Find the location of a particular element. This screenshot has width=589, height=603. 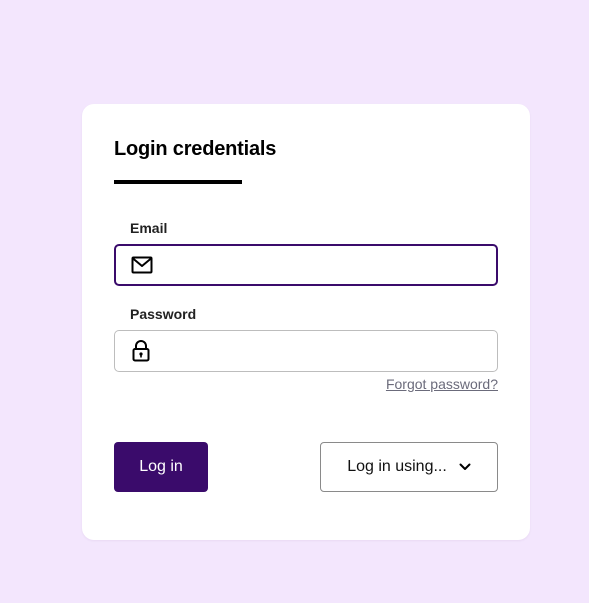

title-underline is located at coordinates (178, 182).